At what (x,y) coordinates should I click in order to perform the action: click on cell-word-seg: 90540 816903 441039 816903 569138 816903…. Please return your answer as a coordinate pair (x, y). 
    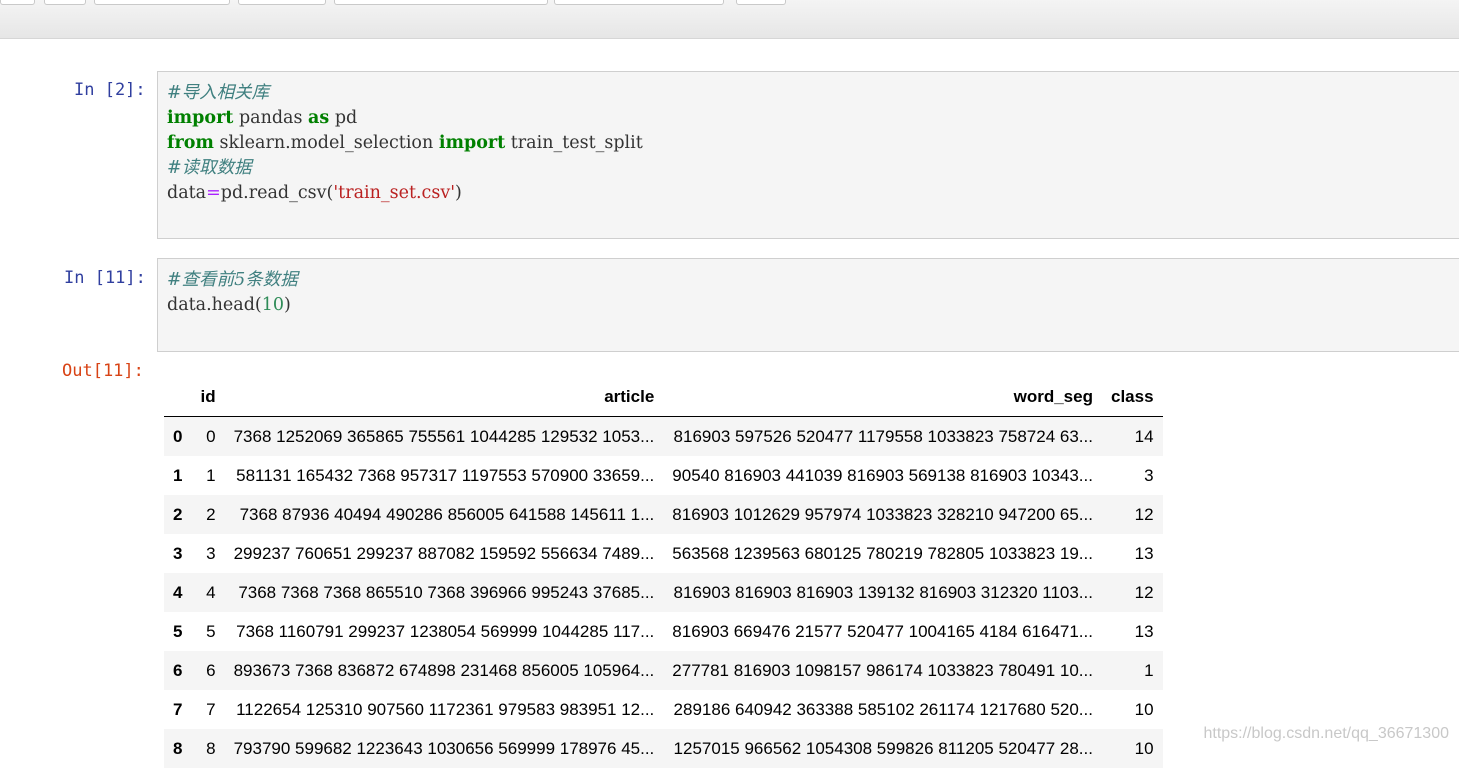
    Looking at the image, I should click on (882, 475).